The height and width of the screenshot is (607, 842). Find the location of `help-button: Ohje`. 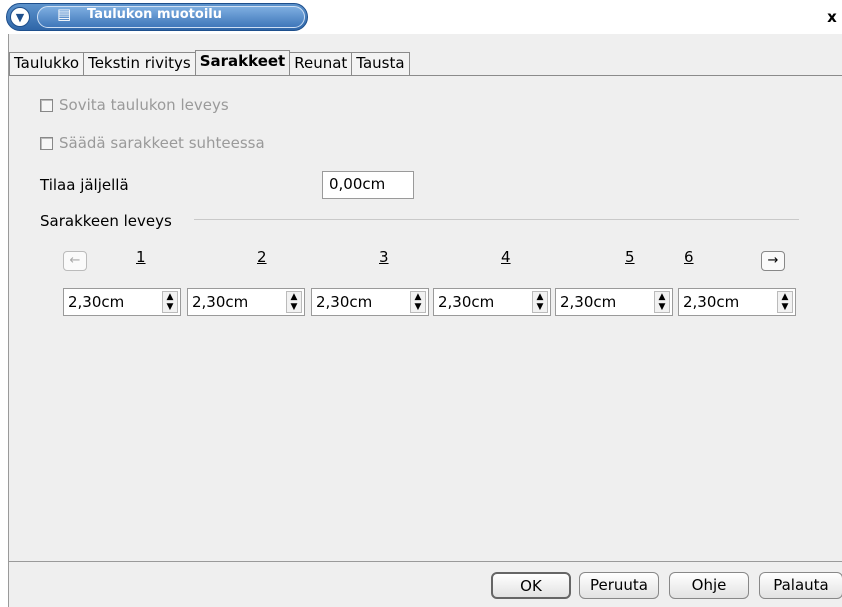

help-button: Ohje is located at coordinates (709, 585).